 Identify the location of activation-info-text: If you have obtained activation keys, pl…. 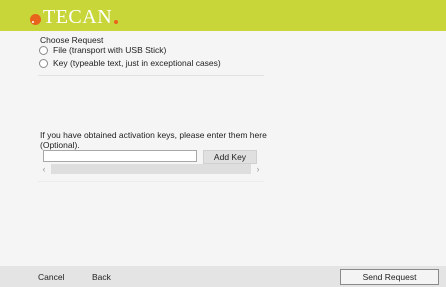
(153, 140).